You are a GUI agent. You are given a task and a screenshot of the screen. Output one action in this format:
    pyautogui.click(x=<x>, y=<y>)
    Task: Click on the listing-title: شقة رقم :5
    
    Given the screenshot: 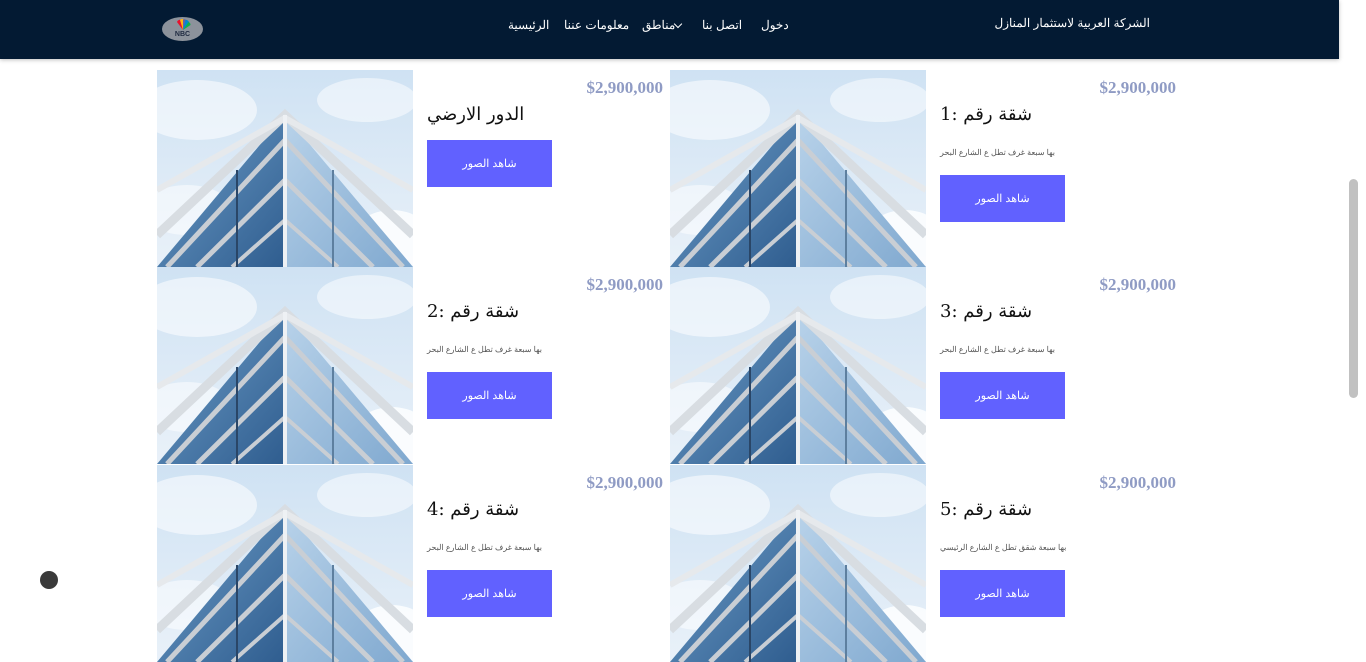 What is the action you would take?
    pyautogui.click(x=986, y=509)
    